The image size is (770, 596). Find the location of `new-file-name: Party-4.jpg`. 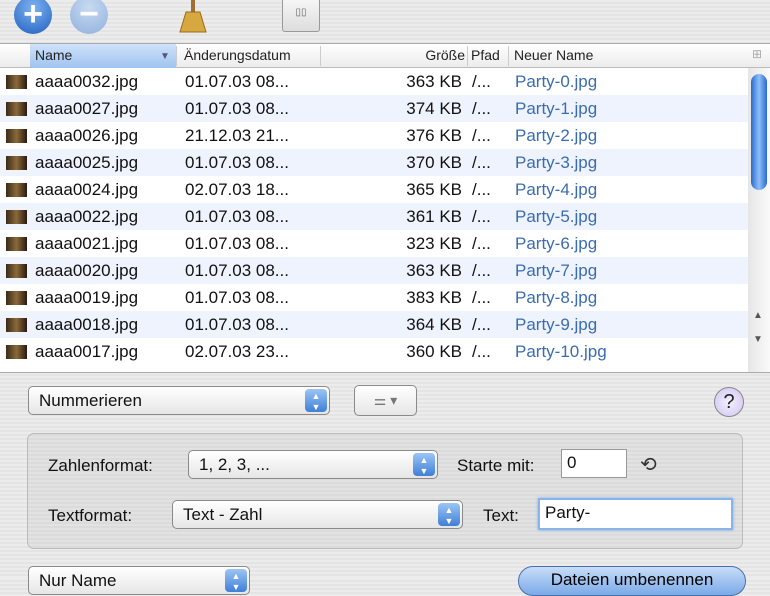

new-file-name: Party-4.jpg is located at coordinates (556, 189).